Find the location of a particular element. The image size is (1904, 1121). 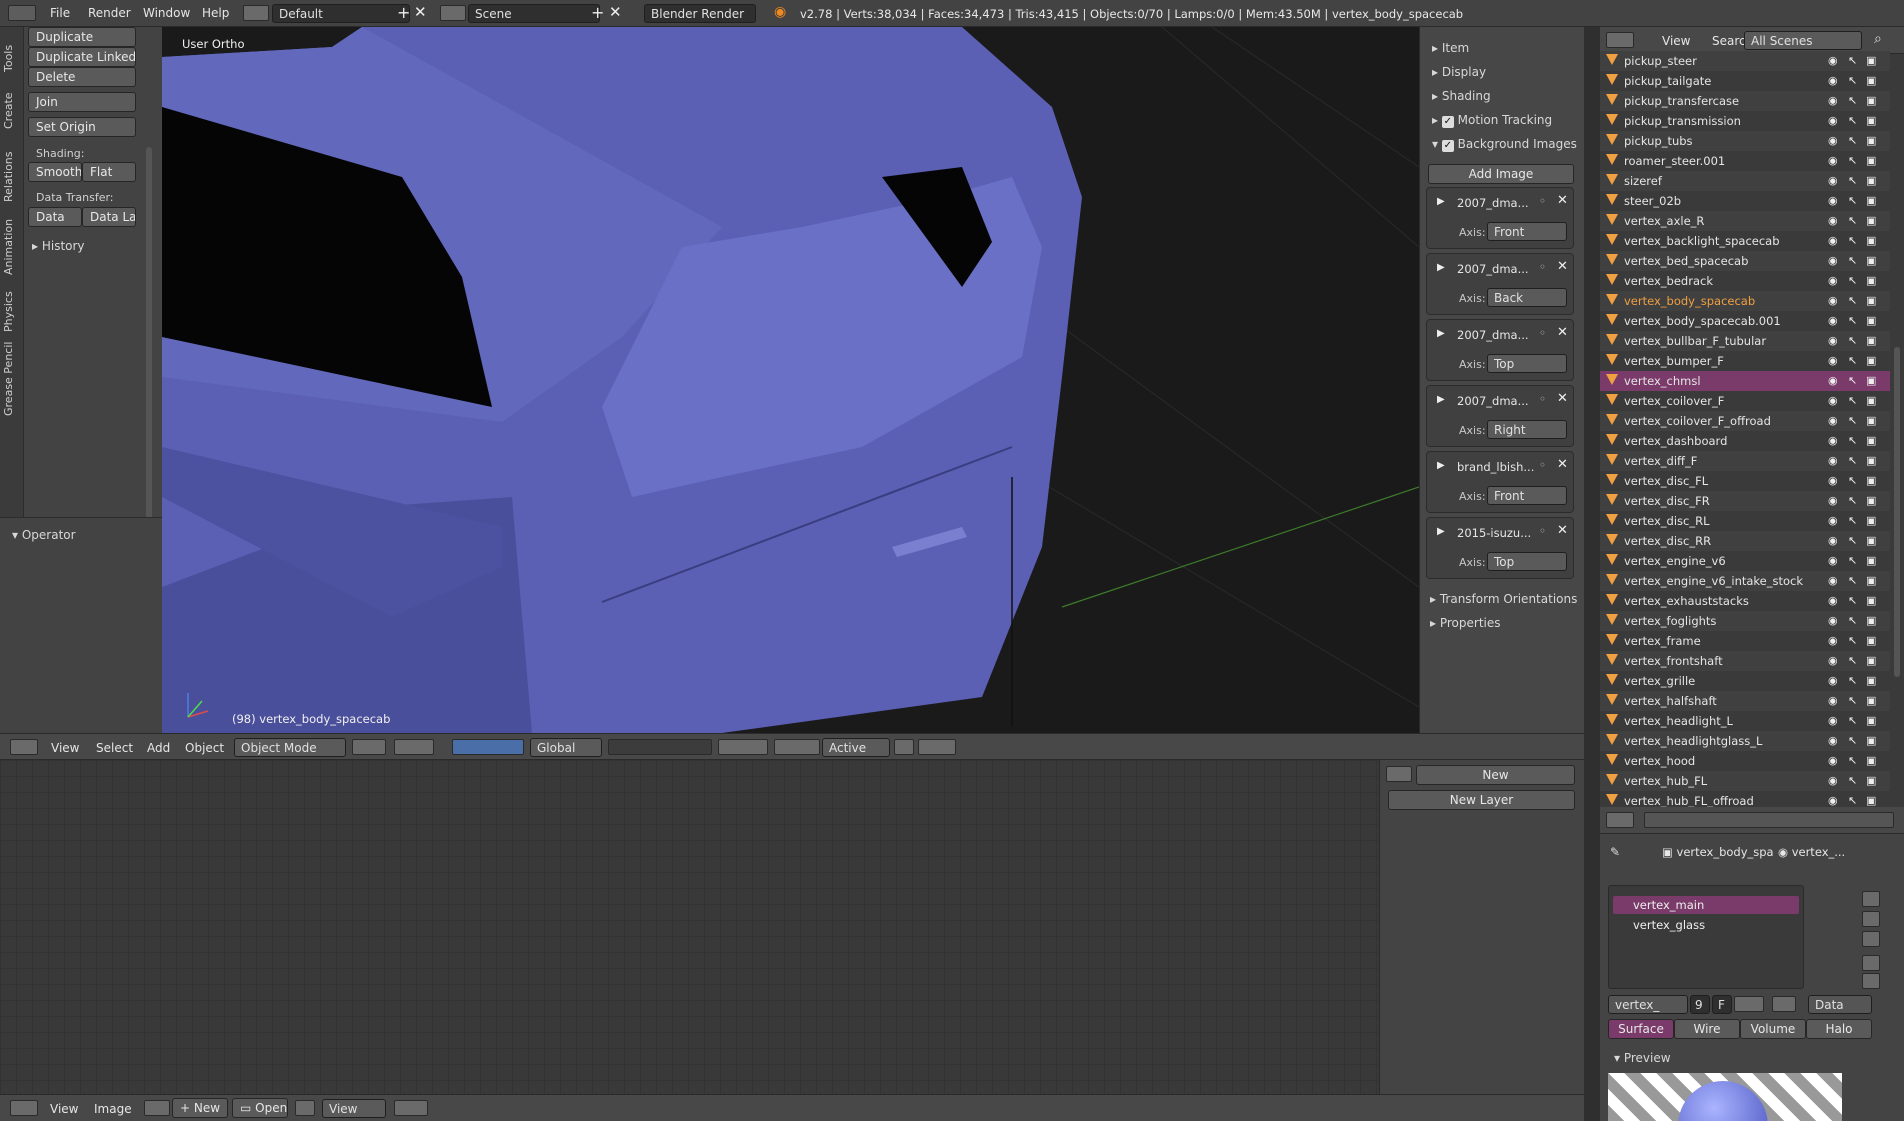

layout-icon is located at coordinates (256, 13).